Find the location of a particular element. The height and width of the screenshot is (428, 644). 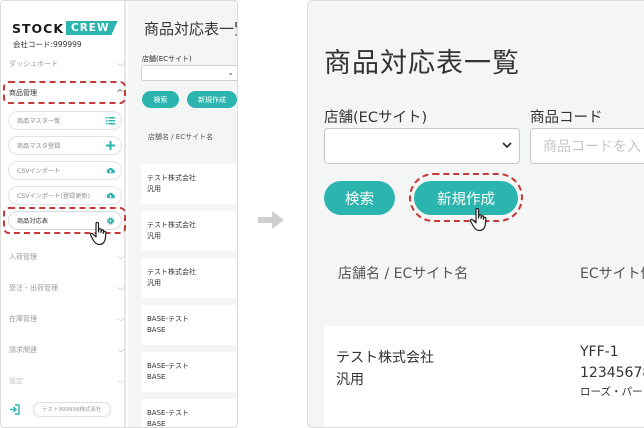

submenu-item-label: CSVインポート is located at coordinates (39, 171).